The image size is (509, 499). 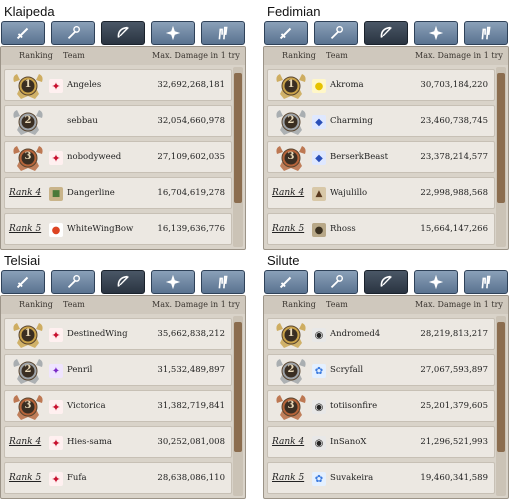 What do you see at coordinates (381, 193) in the screenshot?
I see `table-row: Rank 4 ▲ Wajulillo 22,998,988,568` at bounding box center [381, 193].